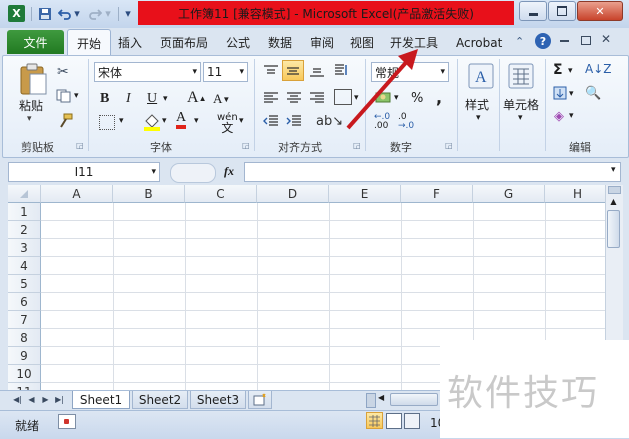 This screenshot has width=629, height=439. What do you see at coordinates (481, 77) in the screenshot?
I see `styles-icon: A` at bounding box center [481, 77].